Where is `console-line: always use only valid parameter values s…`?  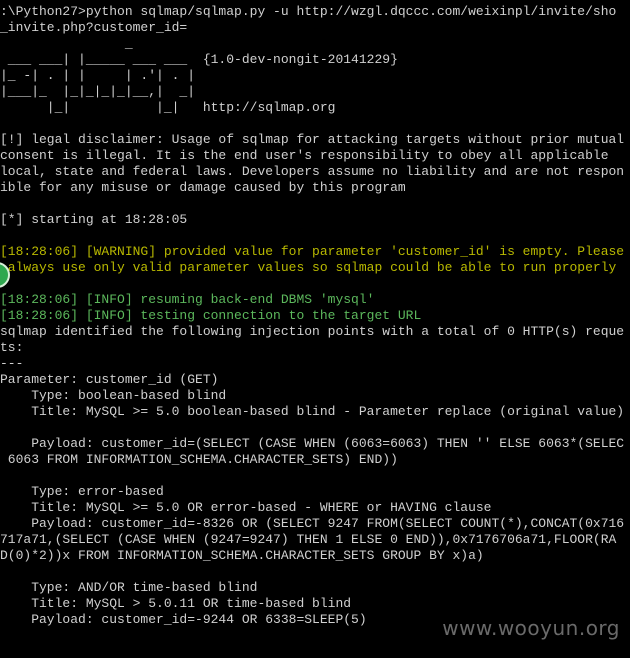
console-line: always use only valid parameter values s… is located at coordinates (308, 267).